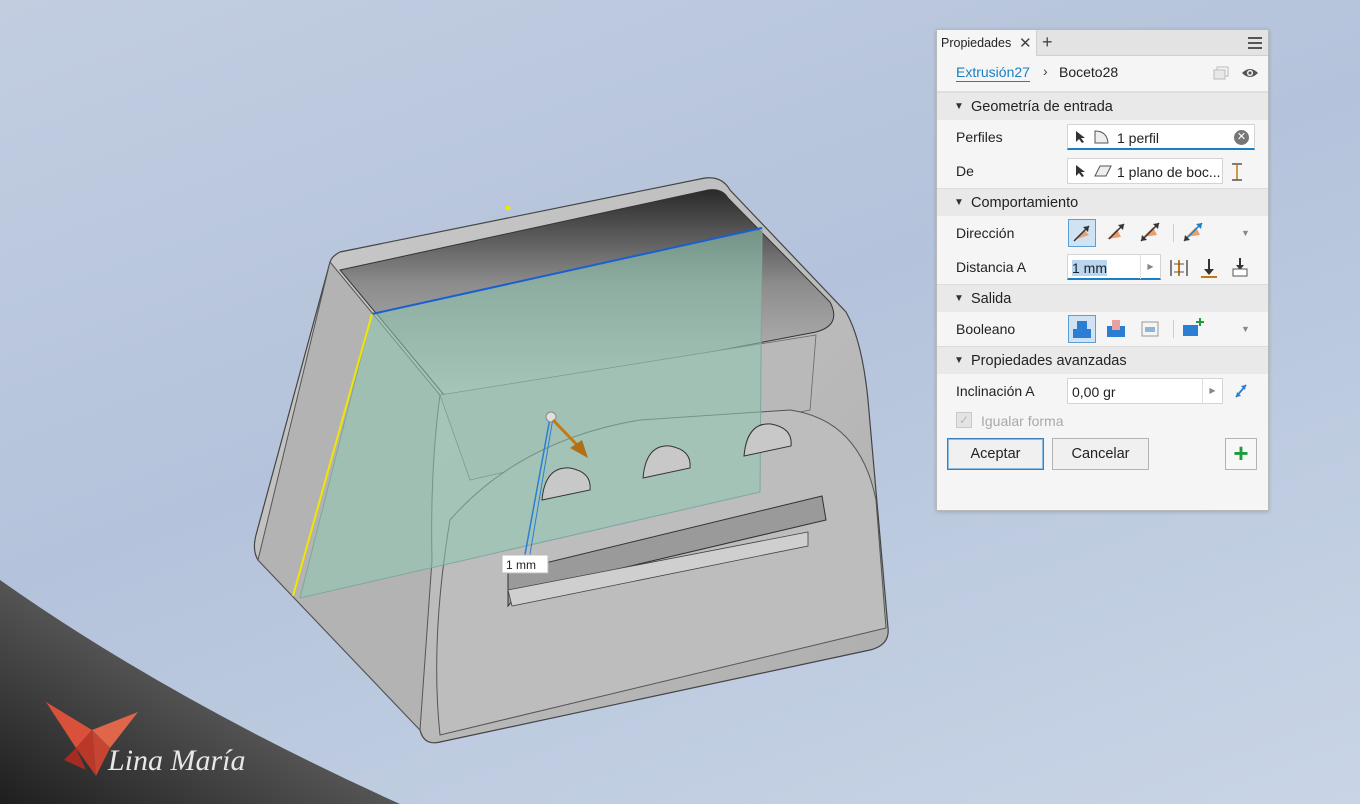 The image size is (1360, 804). I want to click on section-title: Propiedades avanzadas, so click(1049, 361).